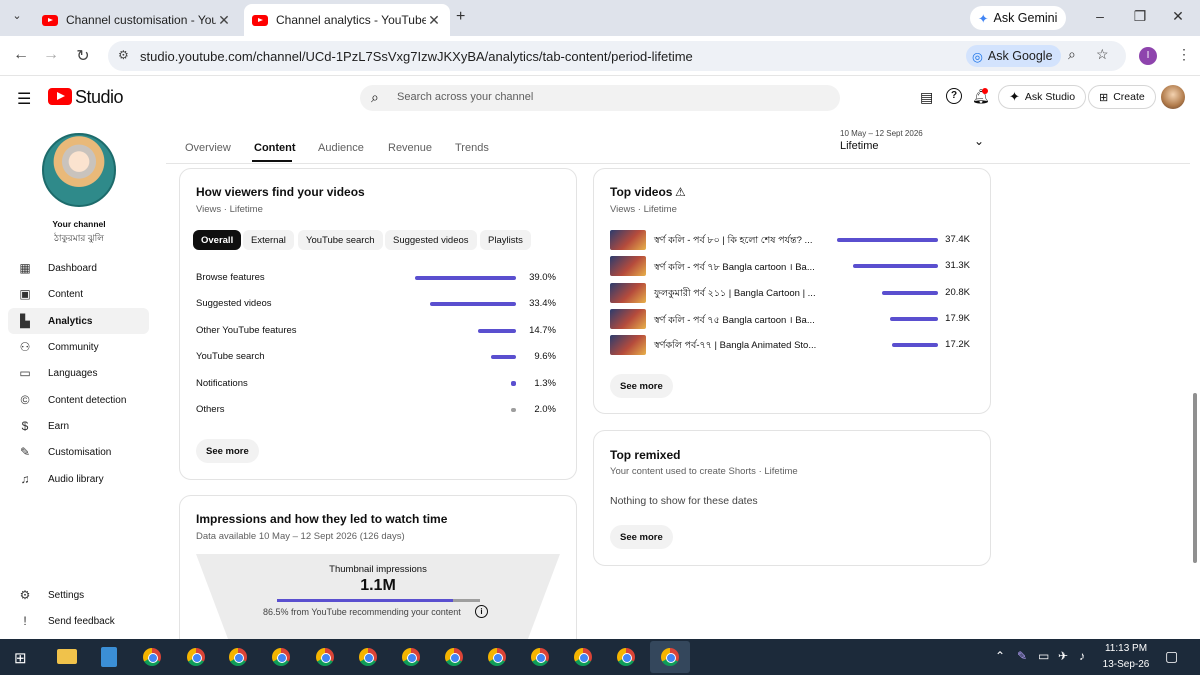 This screenshot has height=675, width=1200. I want to click on video-views-value: 37.4K, so click(957, 239).